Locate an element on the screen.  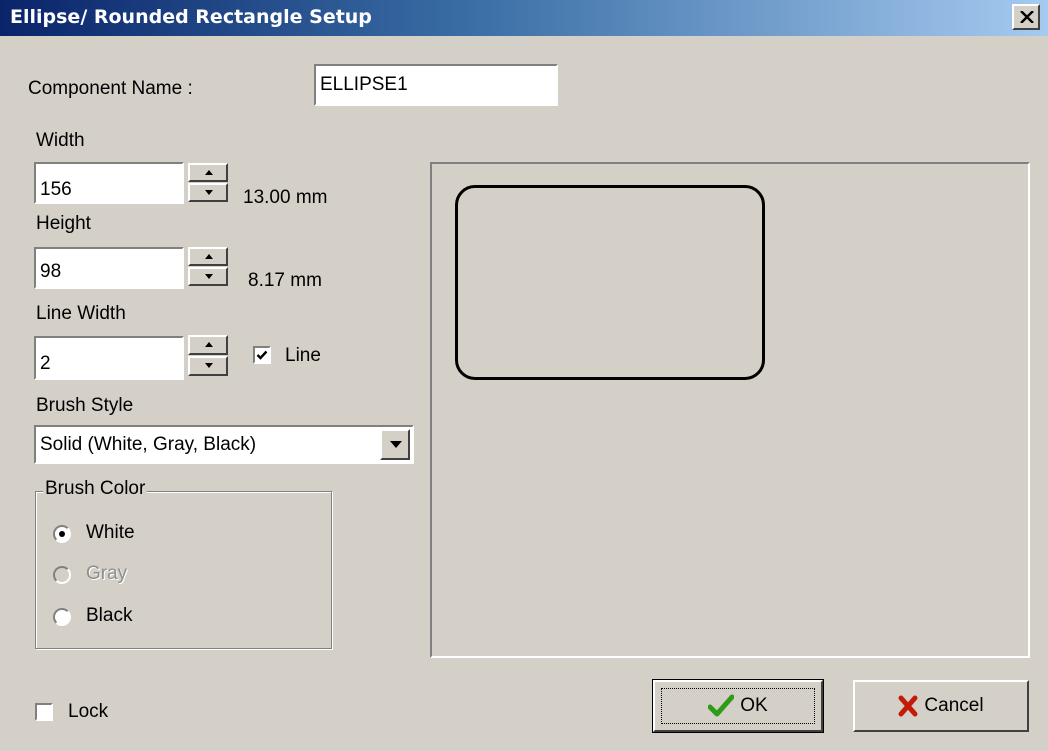
width-label: Width is located at coordinates (60, 140).